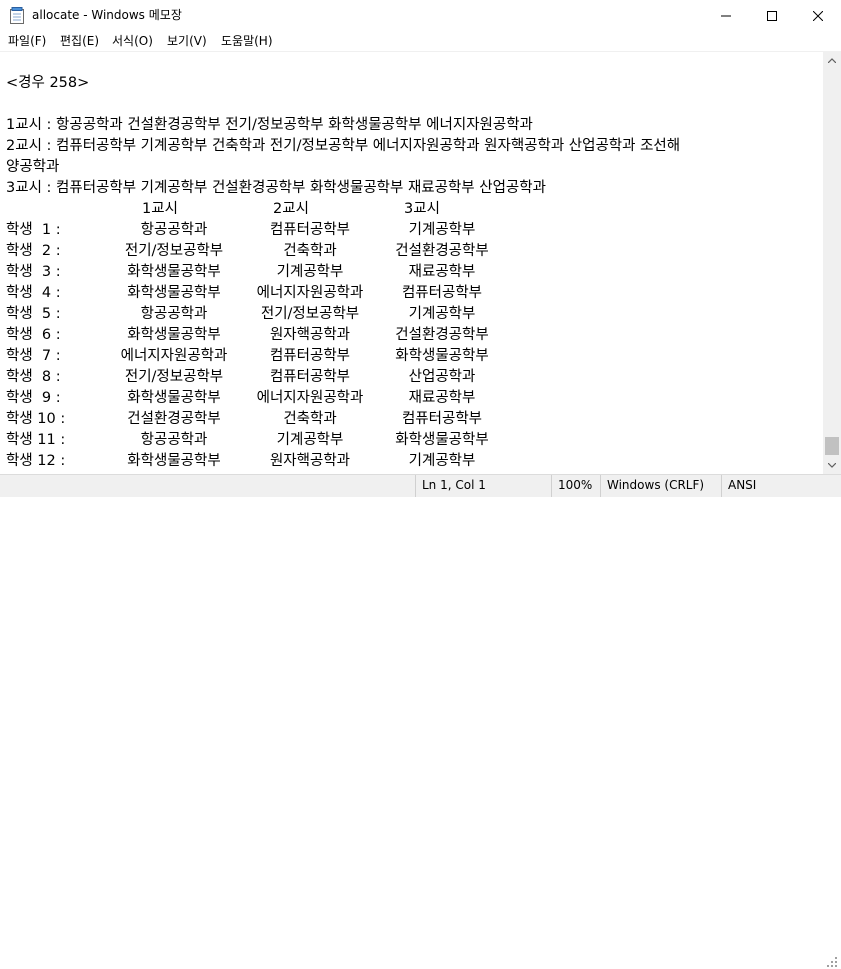 The image size is (841, 969). I want to click on menu-edit: 편집(E), so click(79, 41).